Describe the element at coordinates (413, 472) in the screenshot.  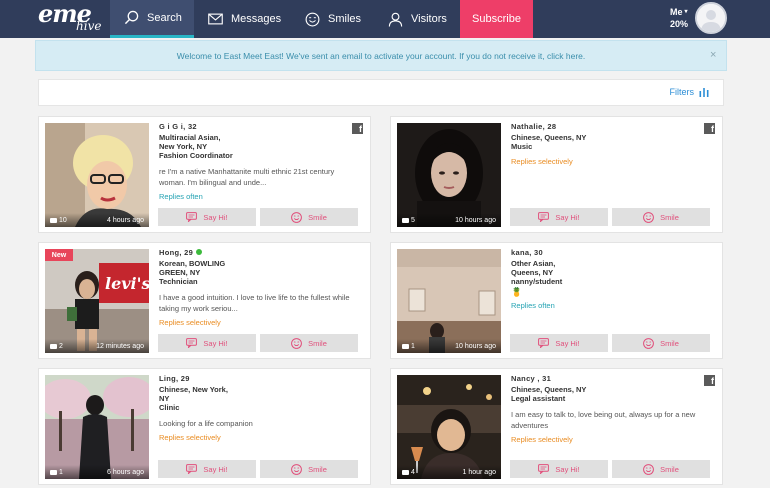
I see `photo-count: 4` at that location.